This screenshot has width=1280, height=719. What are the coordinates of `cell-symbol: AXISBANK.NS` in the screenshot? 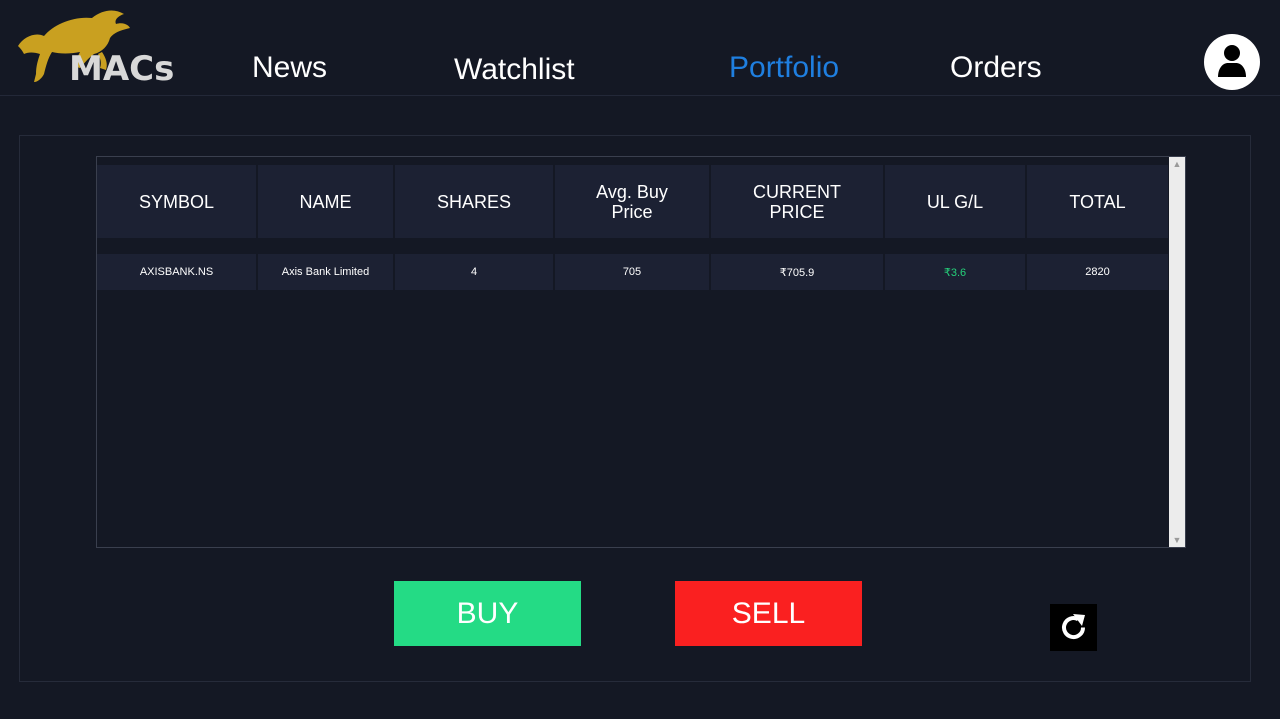 It's located at (176, 272).